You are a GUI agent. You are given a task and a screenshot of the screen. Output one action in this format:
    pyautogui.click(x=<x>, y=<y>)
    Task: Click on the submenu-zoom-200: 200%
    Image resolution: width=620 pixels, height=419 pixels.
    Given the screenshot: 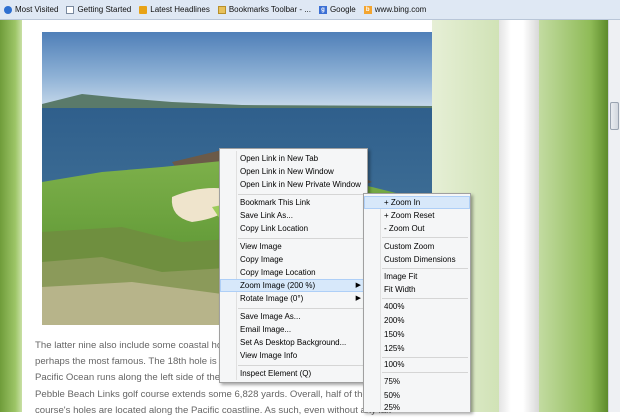 What is the action you would take?
    pyautogui.click(x=417, y=320)
    